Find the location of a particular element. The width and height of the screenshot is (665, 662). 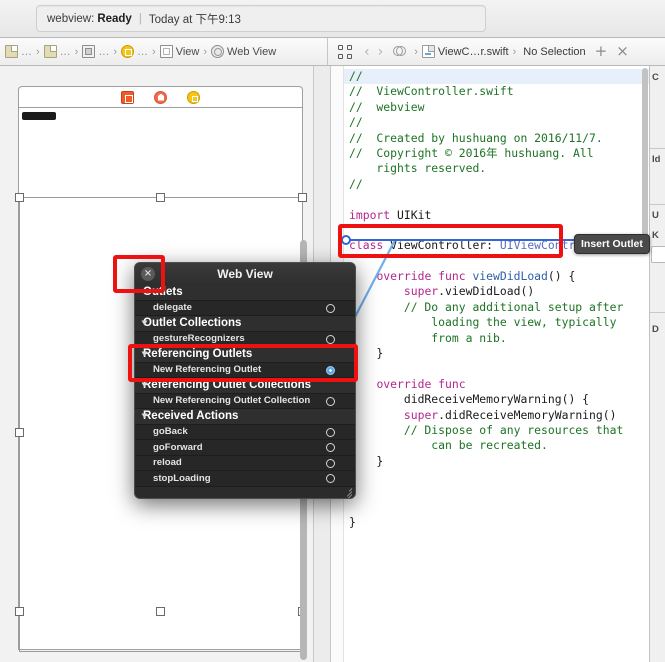

connection-item-row: reload is located at coordinates (245, 463).